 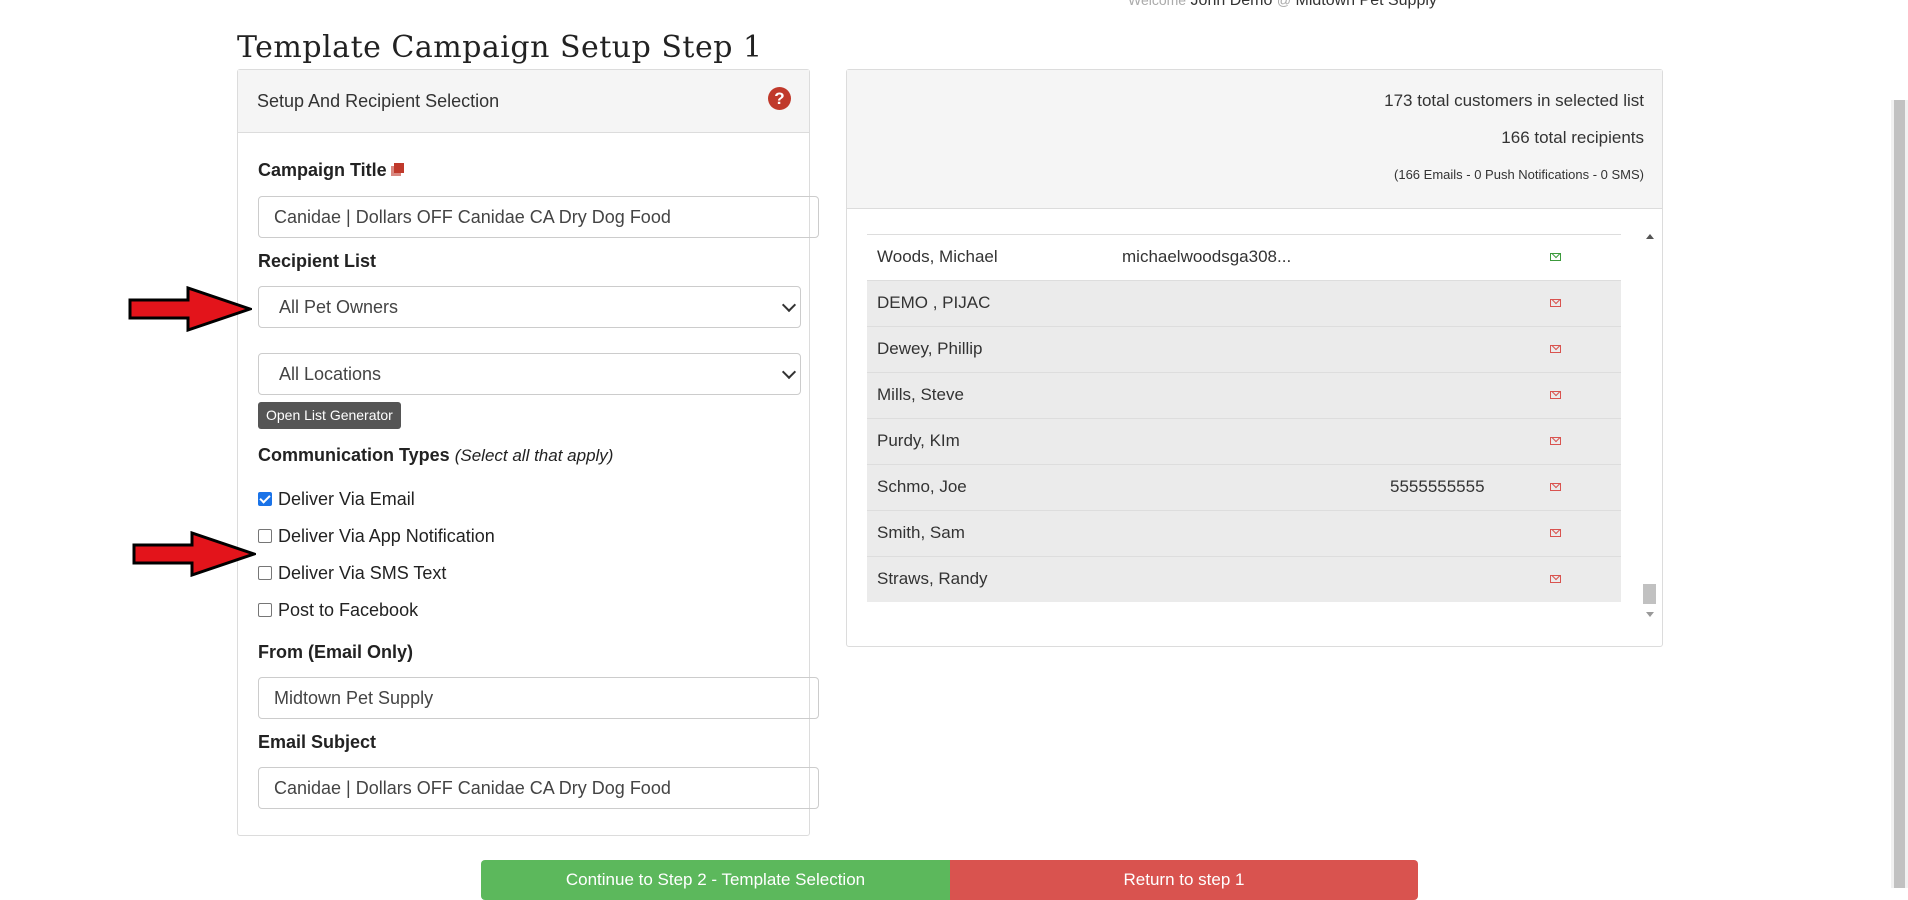 I want to click on recipient-list-value: All Pet Owners, so click(x=339, y=307).